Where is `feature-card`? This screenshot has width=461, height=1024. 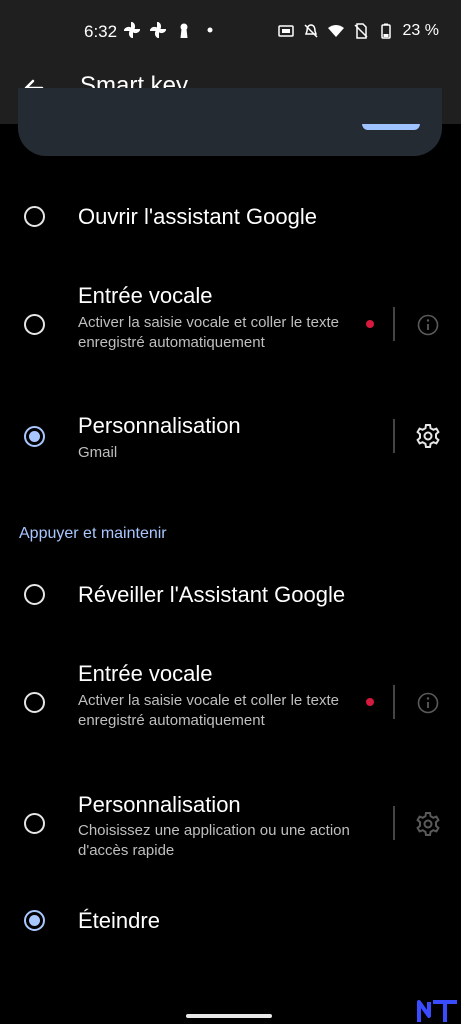 feature-card is located at coordinates (230, 122).